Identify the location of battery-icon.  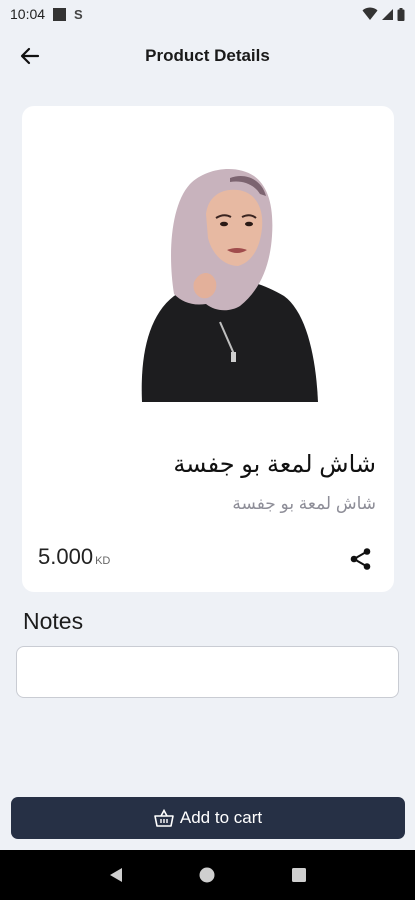
(401, 14).